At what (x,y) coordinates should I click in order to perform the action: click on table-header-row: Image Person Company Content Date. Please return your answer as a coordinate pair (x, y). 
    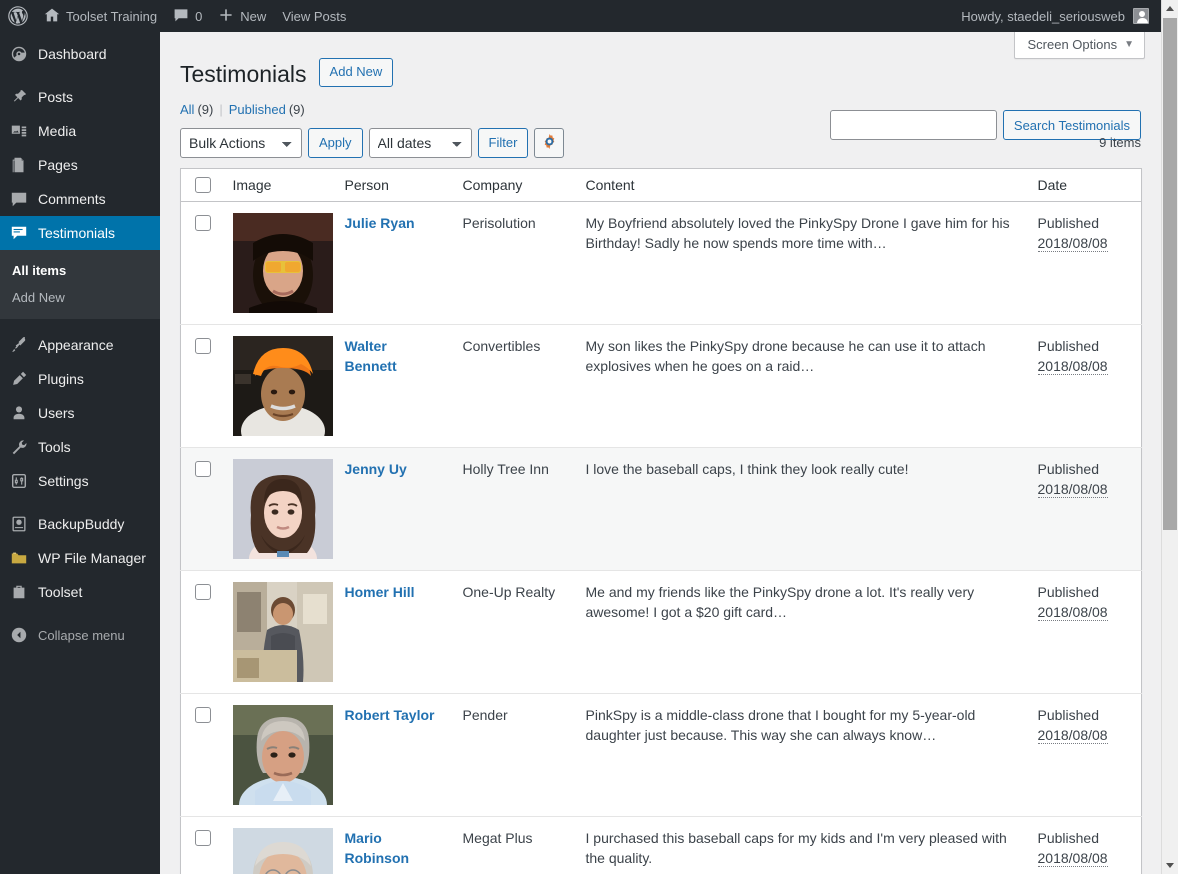
    Looking at the image, I should click on (661, 185).